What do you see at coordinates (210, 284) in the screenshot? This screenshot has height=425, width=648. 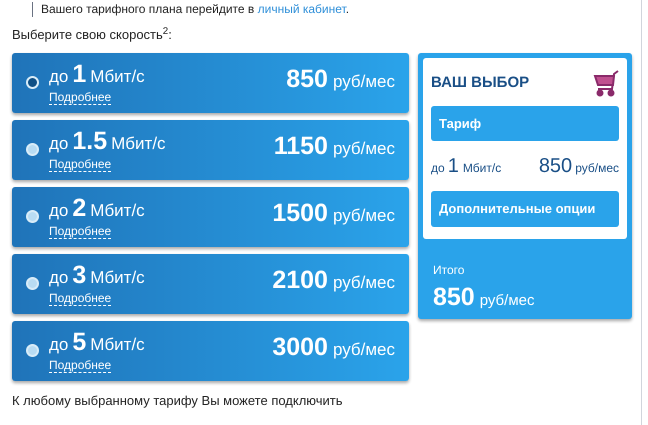 I see `plan-option: до 3 Мбит/с Подробнее 2100 руб/мес` at bounding box center [210, 284].